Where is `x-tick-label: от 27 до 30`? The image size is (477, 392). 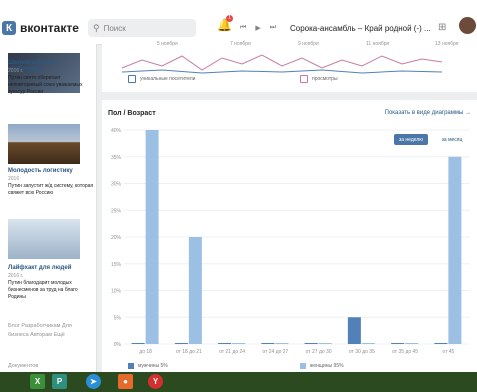
x-tick-label: от 27 до 30 is located at coordinates (319, 352).